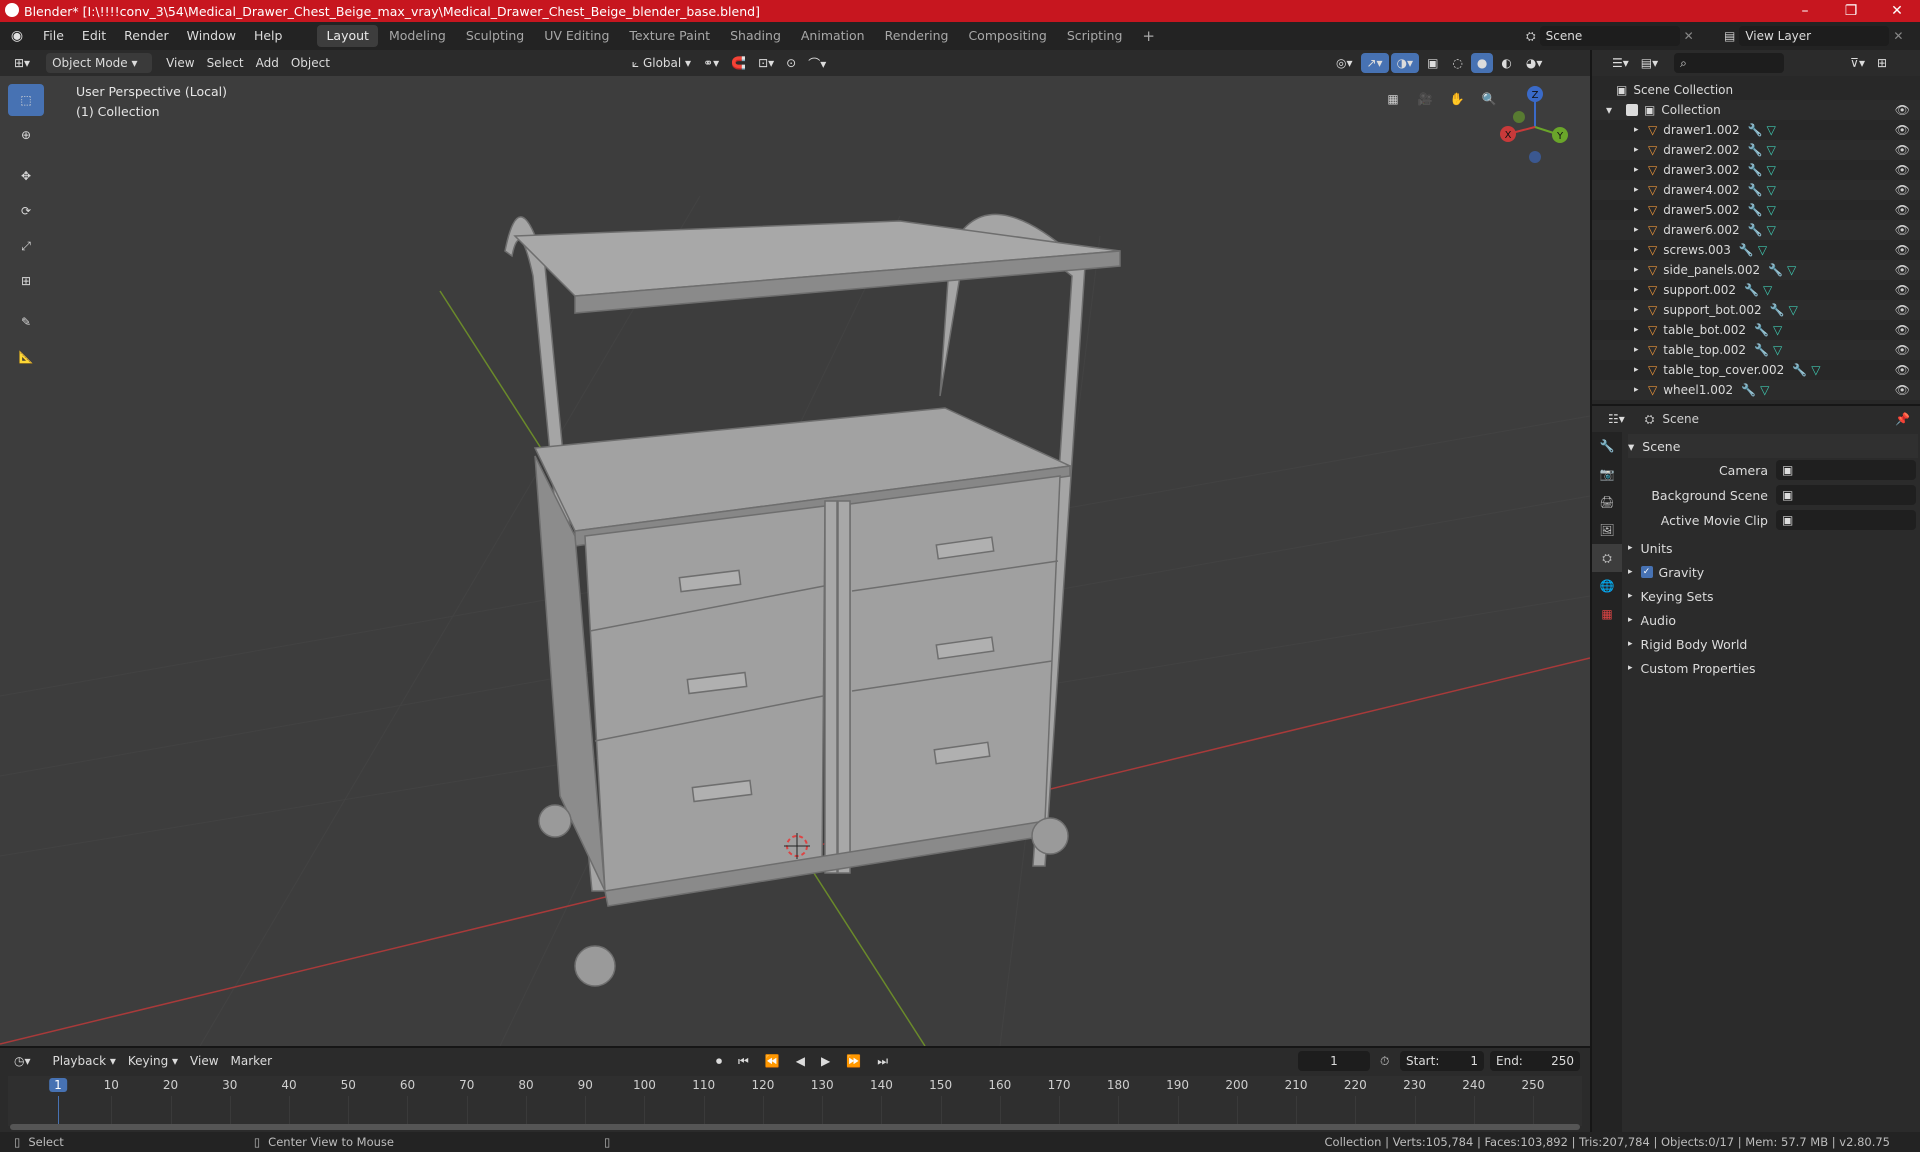 This screenshot has width=1920, height=1152. Describe the element at coordinates (1535, 1061) in the screenshot. I see `end-frame-field: End: 250` at that location.